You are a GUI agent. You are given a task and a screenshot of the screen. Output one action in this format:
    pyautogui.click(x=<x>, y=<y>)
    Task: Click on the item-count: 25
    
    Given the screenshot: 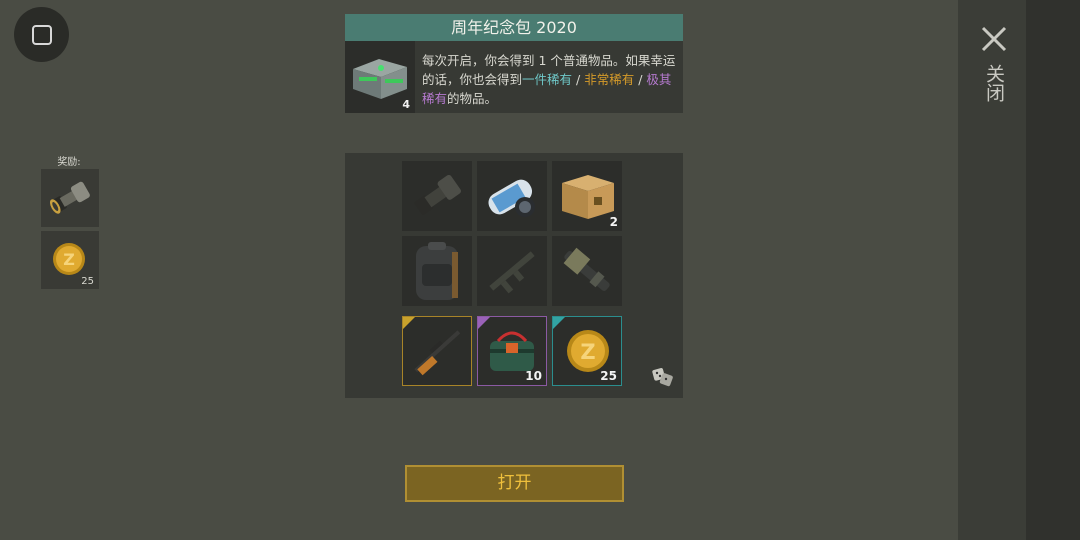 What is the action you would take?
    pyautogui.click(x=608, y=376)
    